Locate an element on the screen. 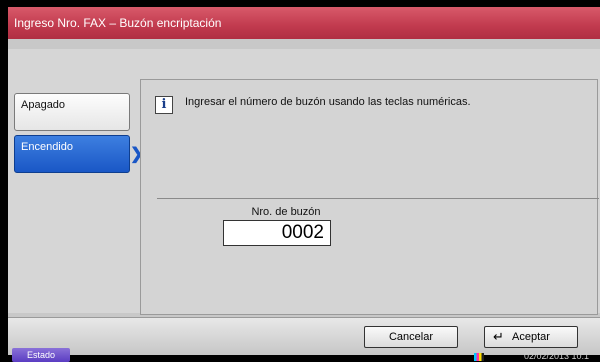 Image resolution: width=600 pixels, height=362 pixels. cancel-label: Cancelar is located at coordinates (411, 337).